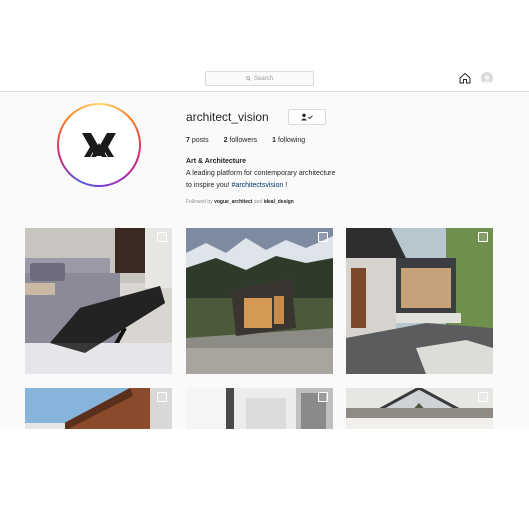  I want to click on stat-posts: 7 posts, so click(197, 140).